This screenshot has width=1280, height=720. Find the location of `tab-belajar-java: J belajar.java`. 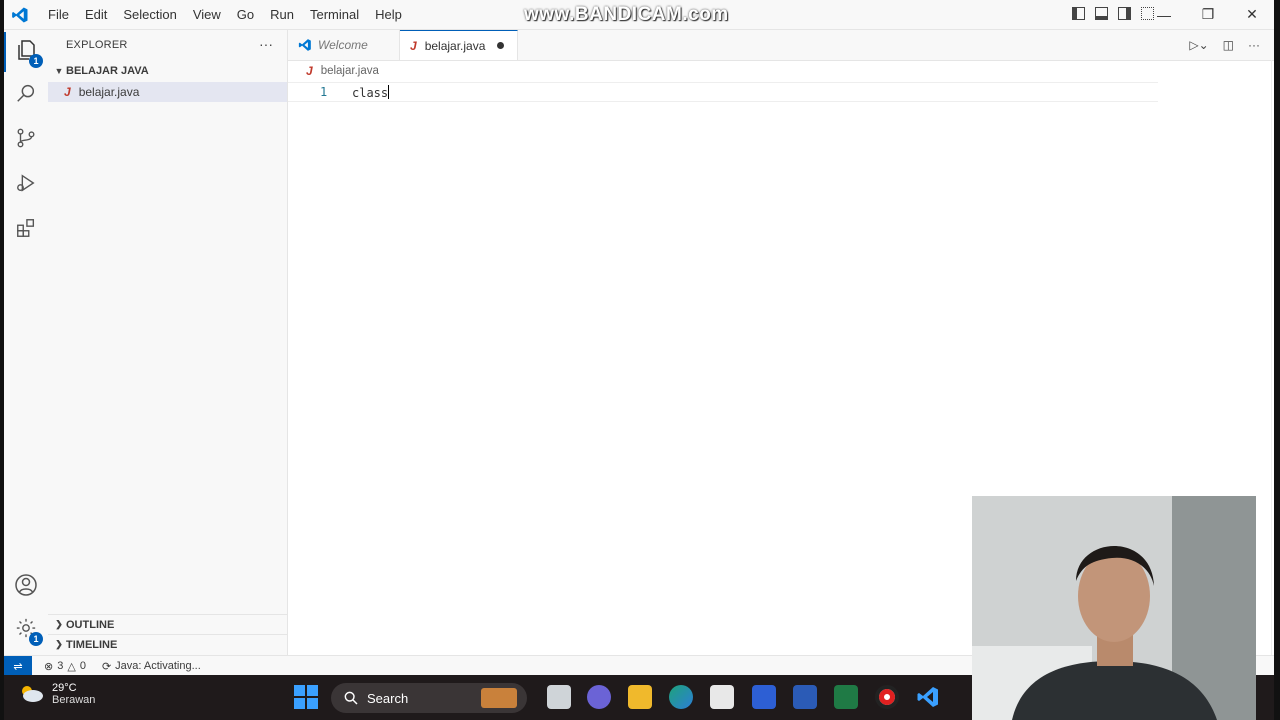

tab-belajar-java: J belajar.java is located at coordinates (459, 45).